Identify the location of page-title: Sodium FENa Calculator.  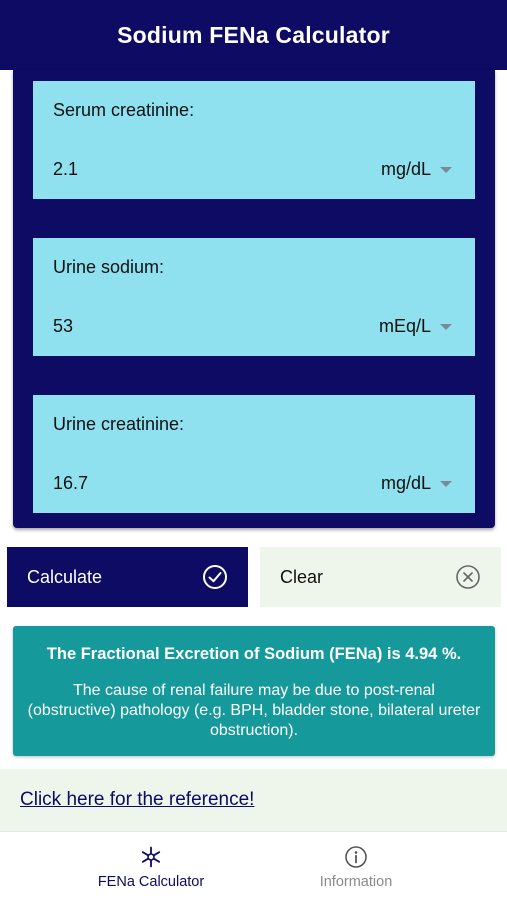
(253, 34).